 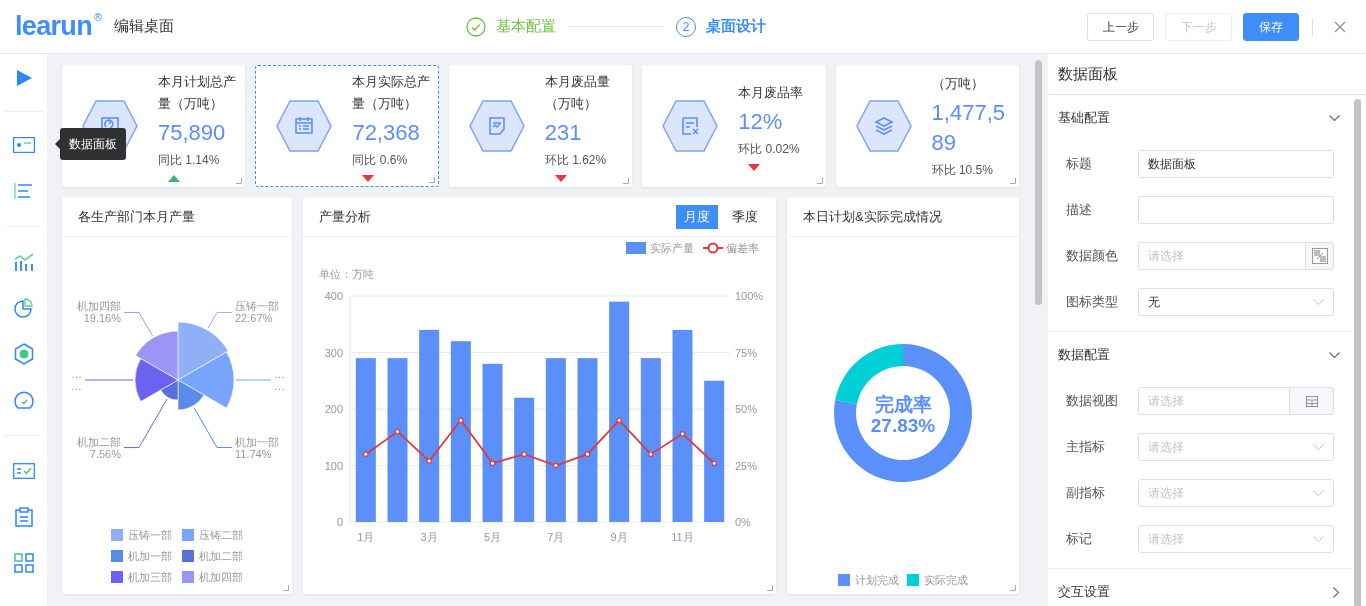 What do you see at coordinates (903, 425) in the screenshot?
I see `donut-center-text: 27.83%` at bounding box center [903, 425].